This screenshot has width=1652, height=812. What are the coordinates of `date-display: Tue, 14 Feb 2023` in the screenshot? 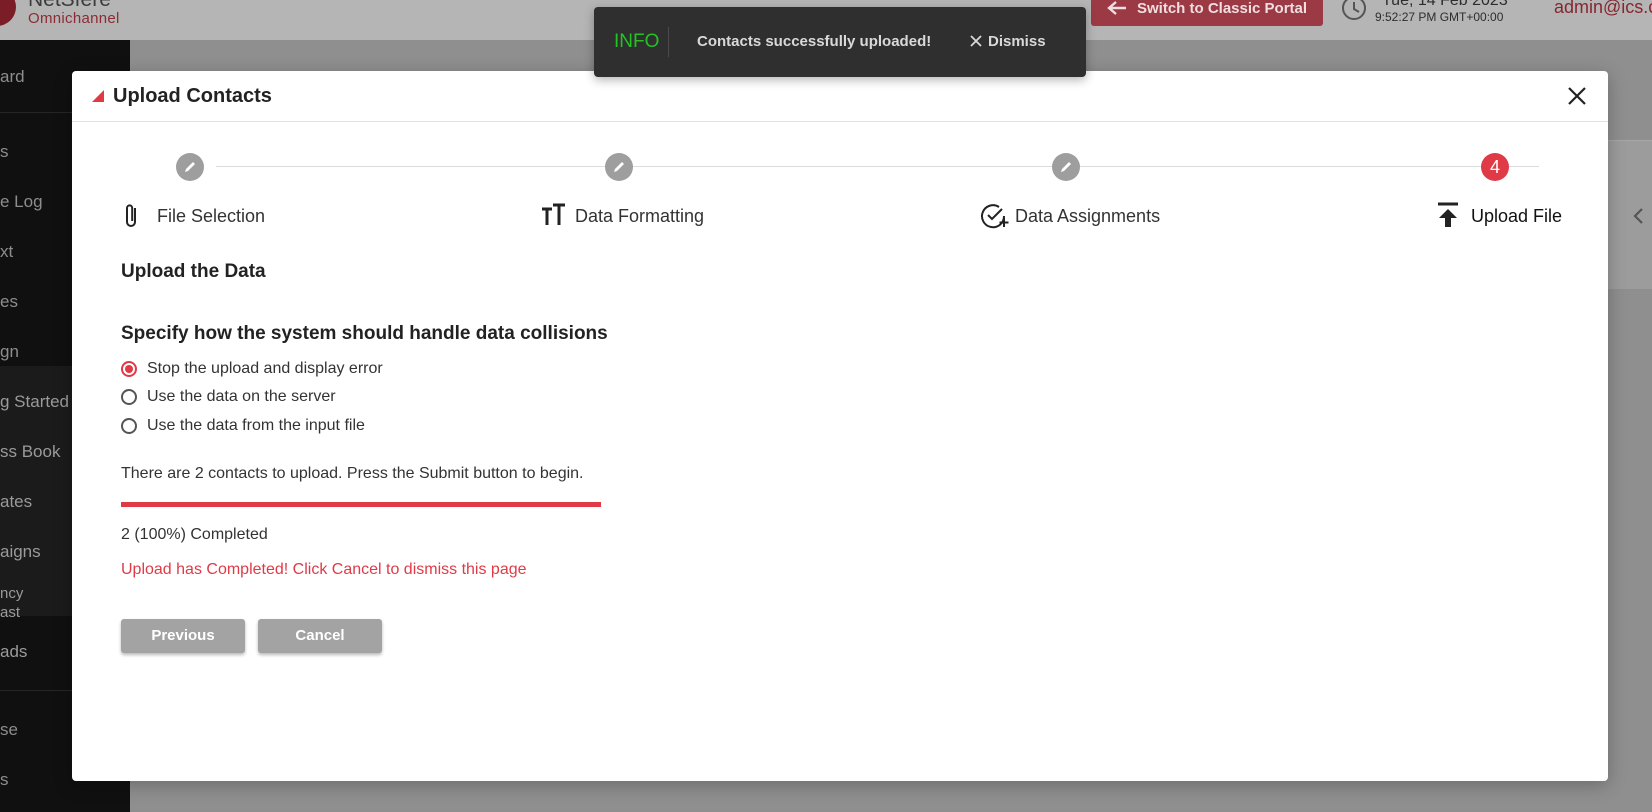 It's located at (1445, 4).